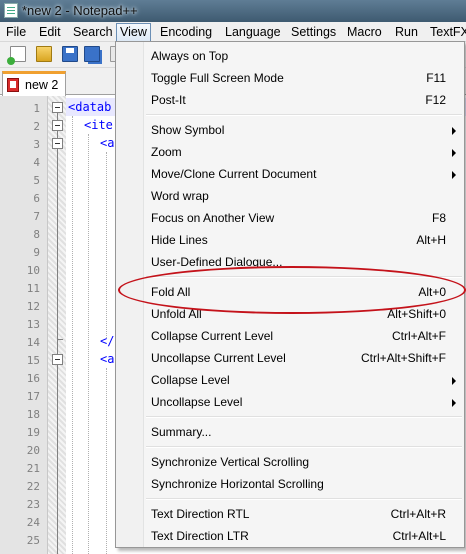  What do you see at coordinates (44, 54) in the screenshot?
I see `open-file-icon` at bounding box center [44, 54].